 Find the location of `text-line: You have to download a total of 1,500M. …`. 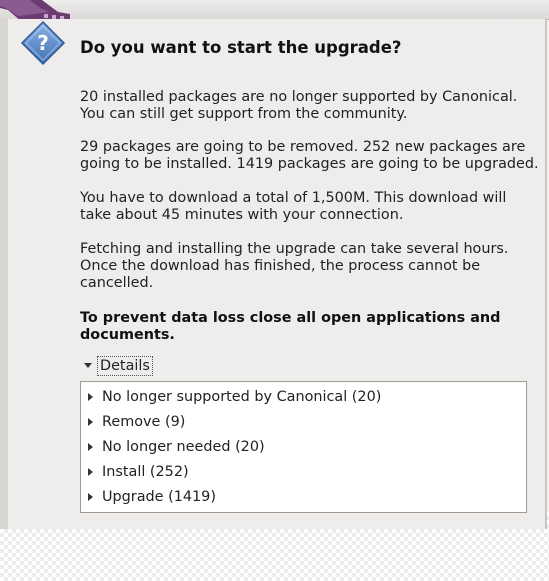

text-line: You have to download a total of 1,500M. … is located at coordinates (293, 198).